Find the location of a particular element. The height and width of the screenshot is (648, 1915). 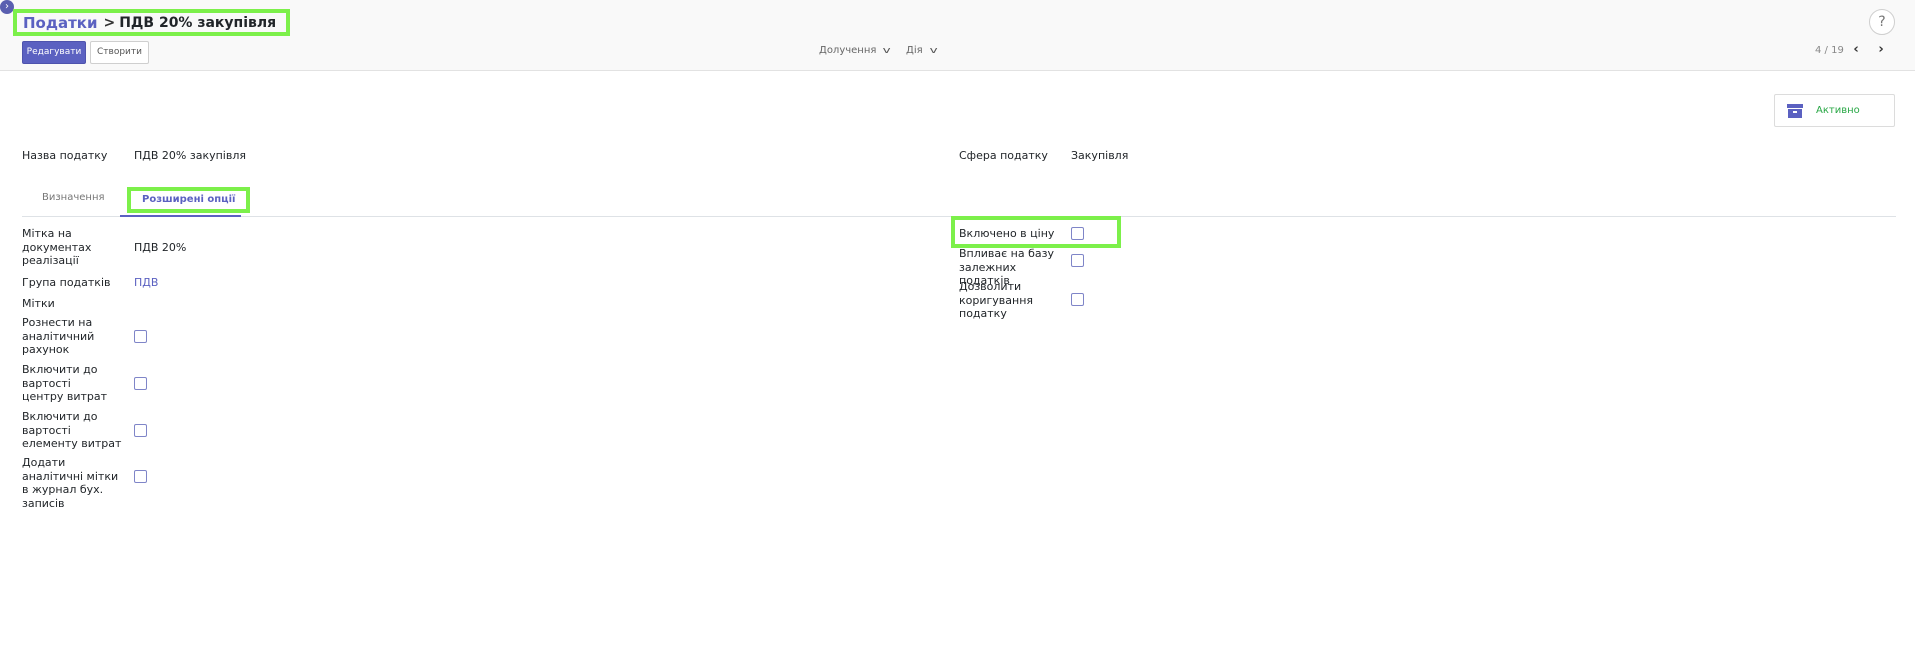

active-status-label: Активно is located at coordinates (1838, 110).